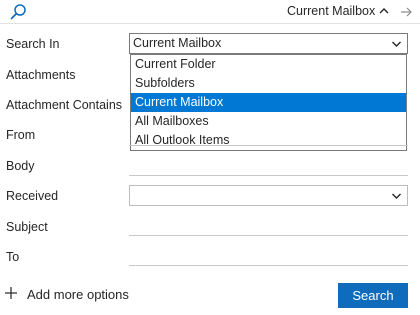 Image resolution: width=420 pixels, height=315 pixels. Describe the element at coordinates (268, 83) in the screenshot. I see `option-subfolders: Subfolders` at that location.